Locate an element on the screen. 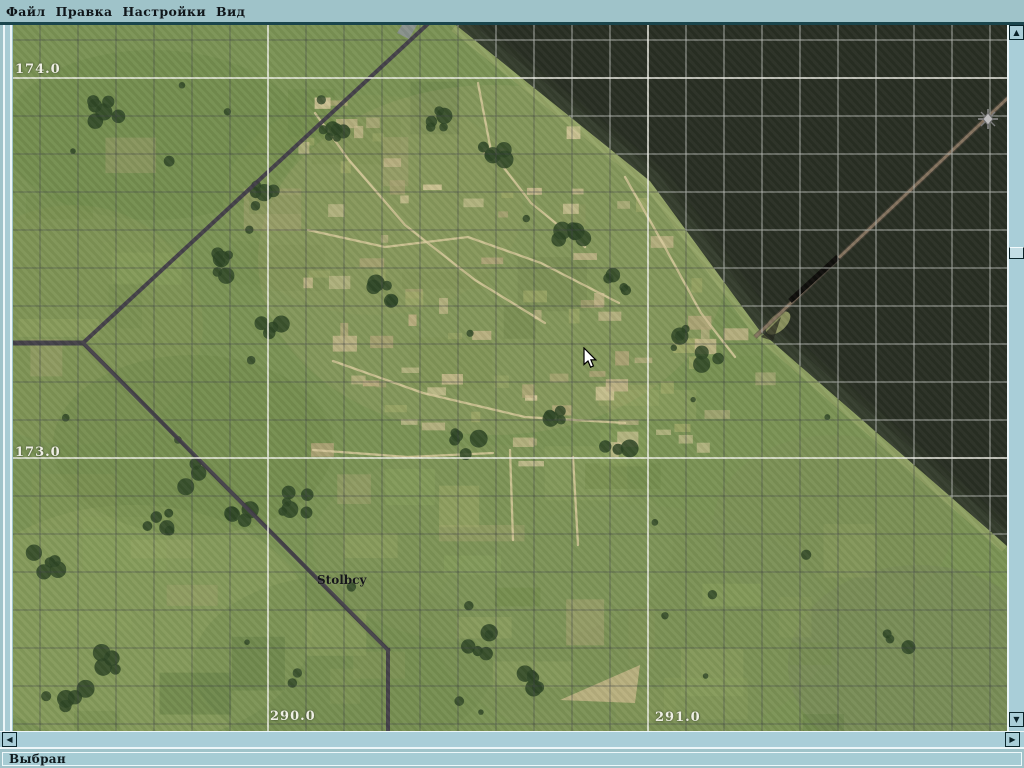 This screenshot has height=768, width=1024. right-vertical-scrollbar: ▲ ▼ is located at coordinates (1015, 378).